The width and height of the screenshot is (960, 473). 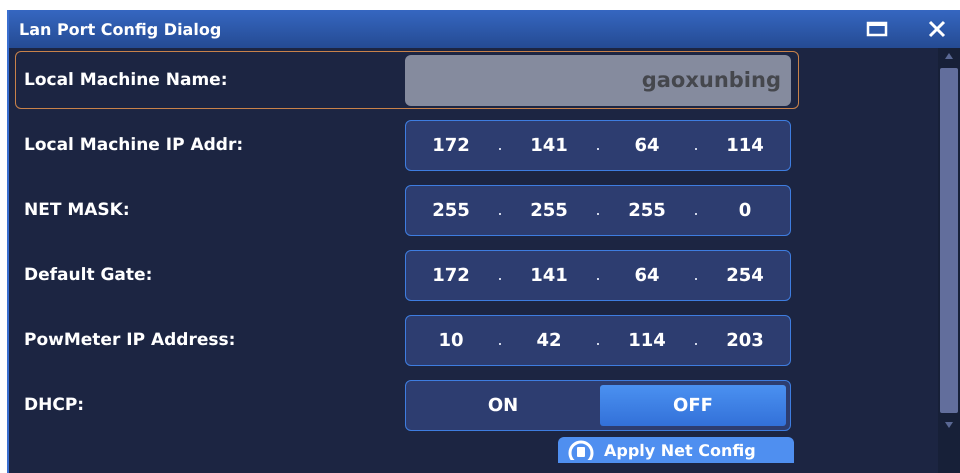 I want to click on window-title: Lan Port Config Dialog, so click(x=120, y=29).